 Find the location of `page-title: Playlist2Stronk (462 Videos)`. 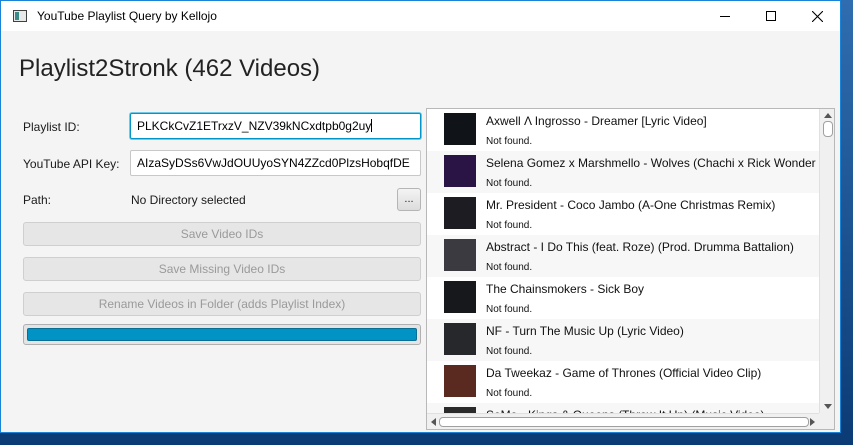

page-title: Playlist2Stronk (462 Videos) is located at coordinates (170, 68).